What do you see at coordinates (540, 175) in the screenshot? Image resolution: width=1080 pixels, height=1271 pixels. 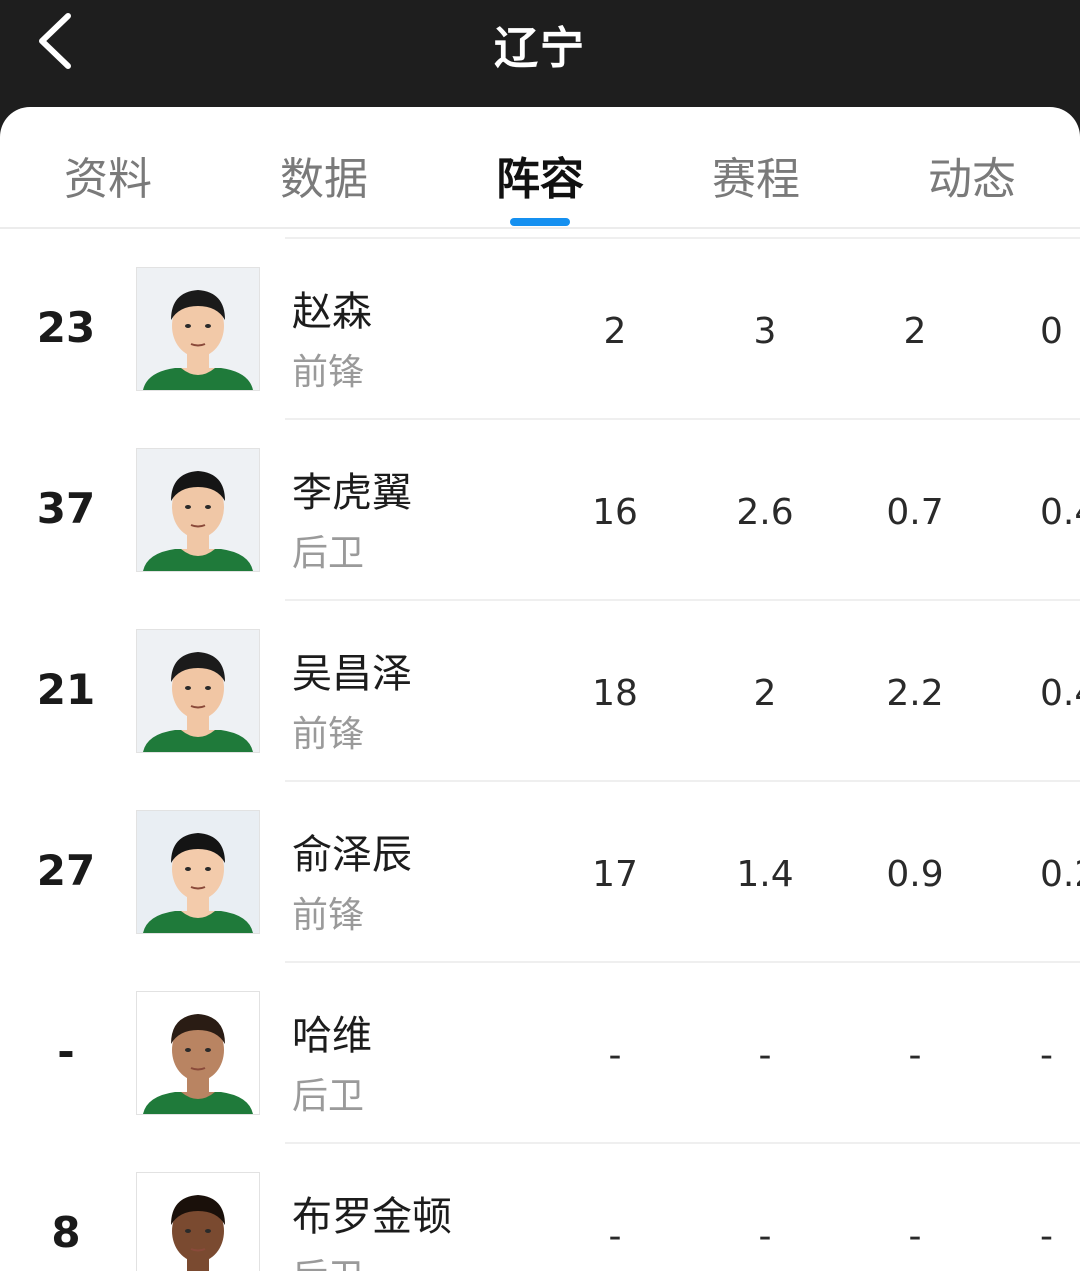 I see `tab-roster: 阵容` at bounding box center [540, 175].